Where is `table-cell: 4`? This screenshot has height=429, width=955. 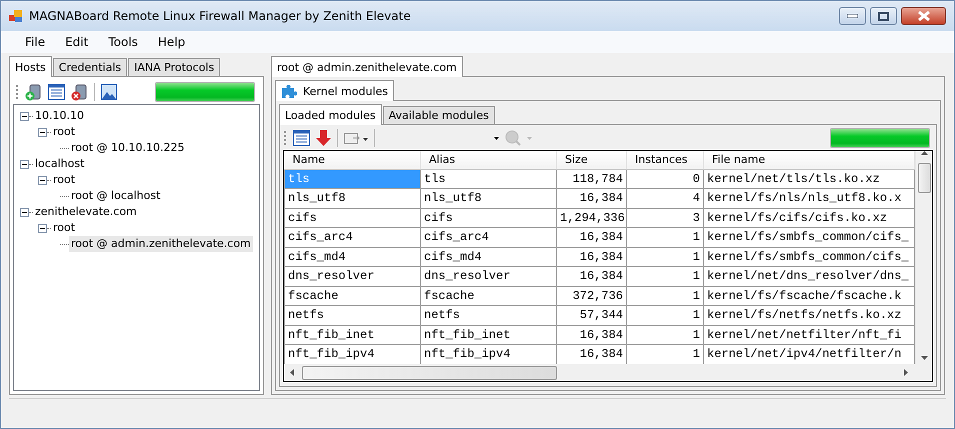 table-cell: 4 is located at coordinates (665, 198).